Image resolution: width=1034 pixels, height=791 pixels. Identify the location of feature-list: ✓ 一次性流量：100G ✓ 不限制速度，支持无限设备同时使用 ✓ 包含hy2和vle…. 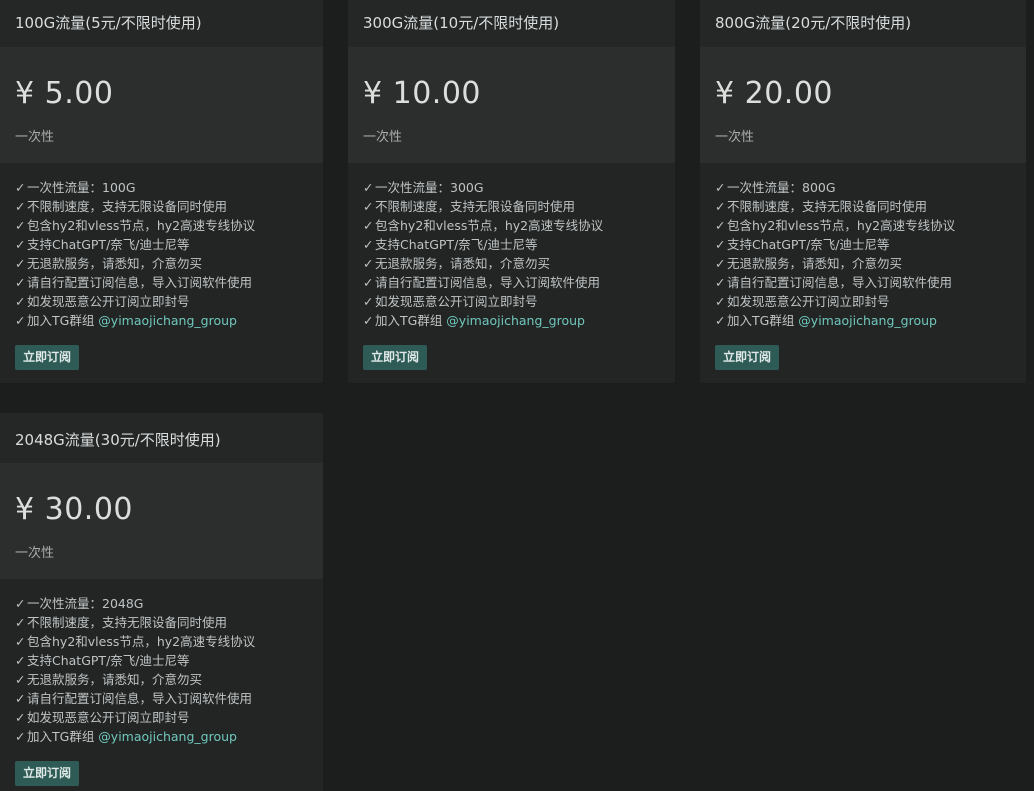
(161, 246).